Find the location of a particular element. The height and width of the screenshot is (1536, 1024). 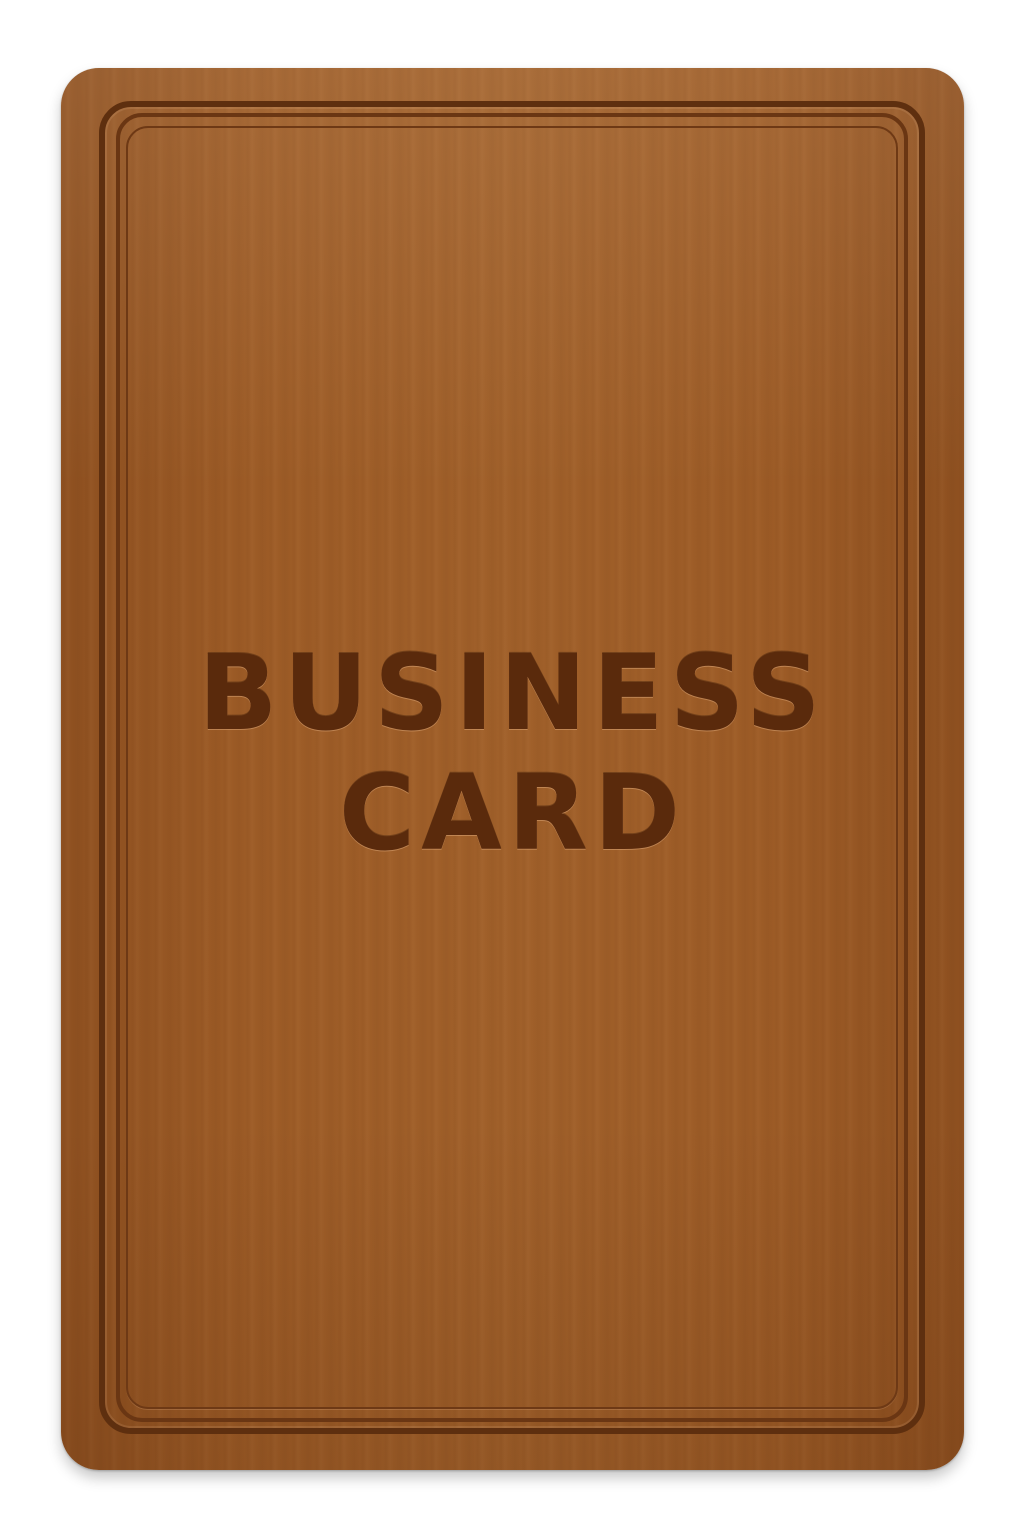

card-title-line-1: BUSINESS is located at coordinates (512, 693).